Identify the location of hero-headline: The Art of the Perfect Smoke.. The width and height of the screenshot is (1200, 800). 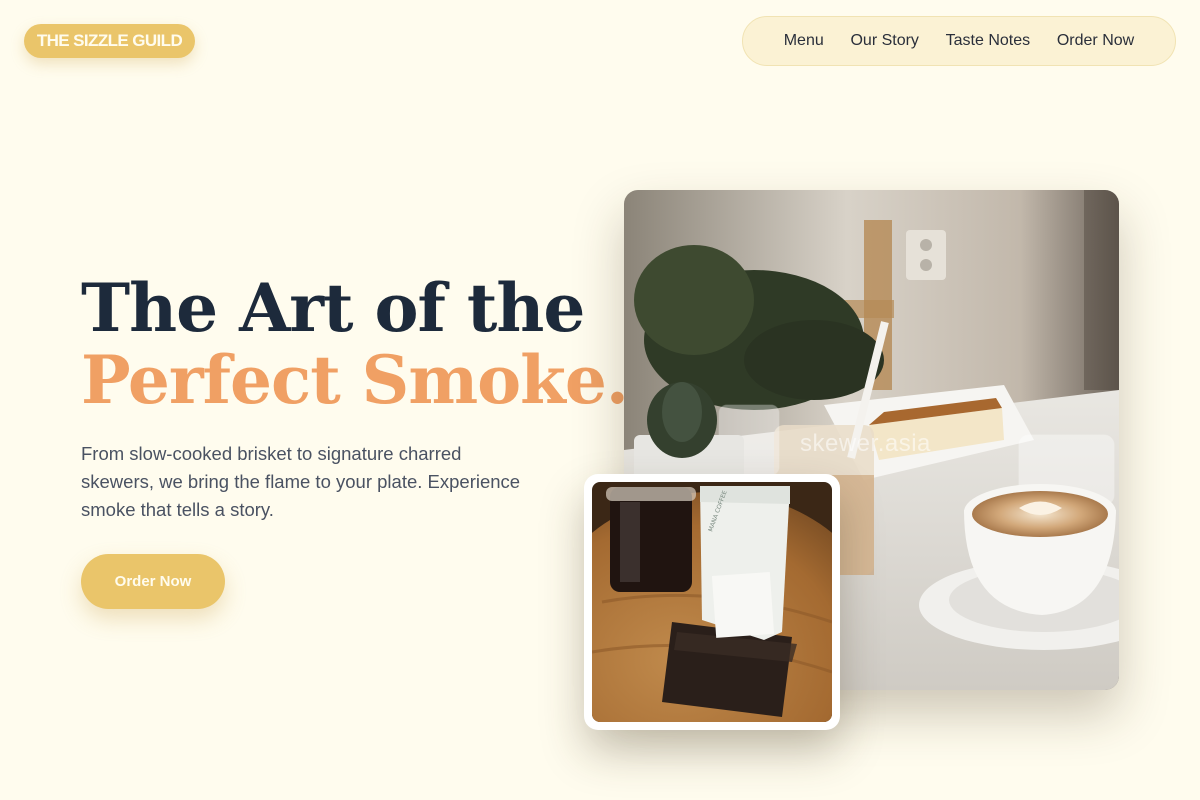
(355, 344).